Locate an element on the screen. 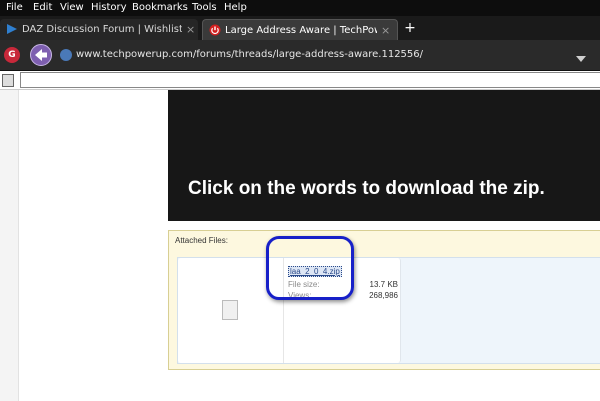  menu-help: Help is located at coordinates (235, 8).